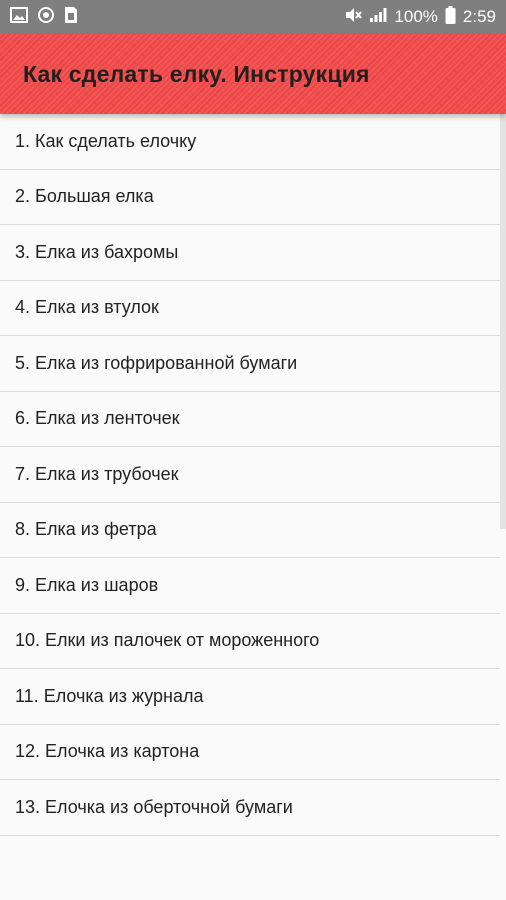  I want to click on list-item: 7. Елка из трубочек, so click(250, 475).